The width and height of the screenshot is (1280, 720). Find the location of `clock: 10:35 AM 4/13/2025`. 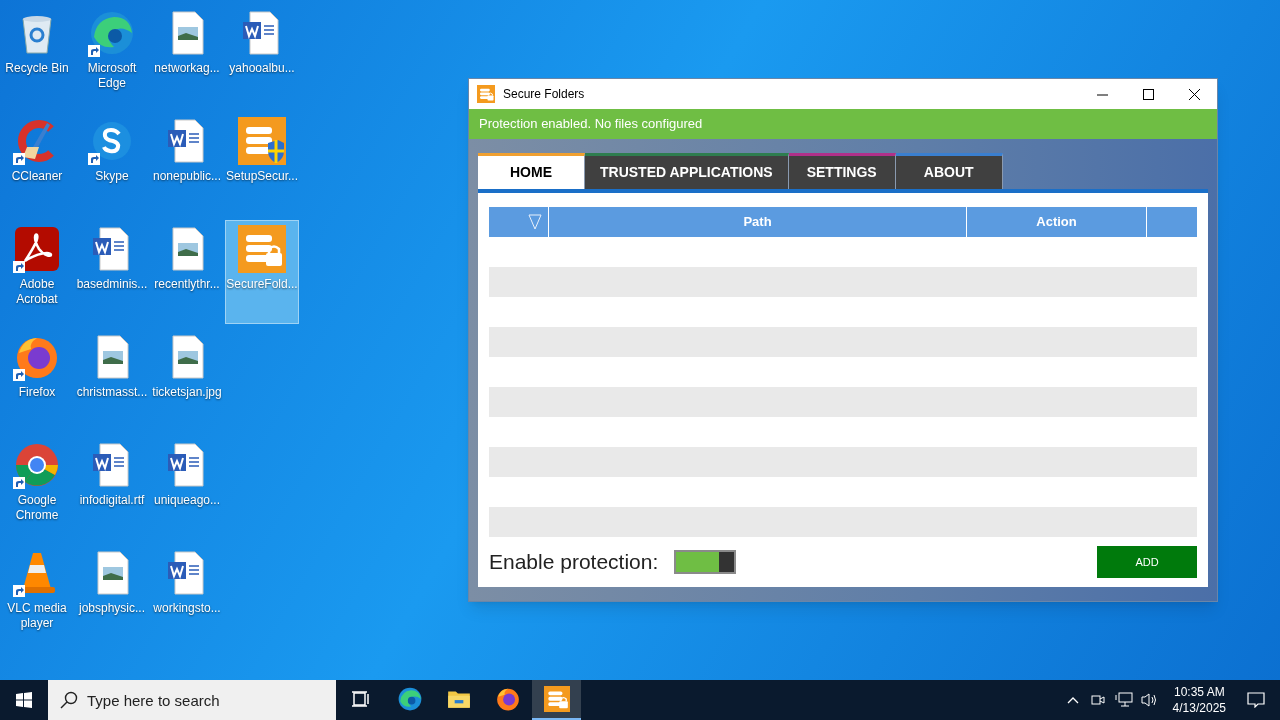

clock: 10:35 AM 4/13/2025 is located at coordinates (1199, 700).